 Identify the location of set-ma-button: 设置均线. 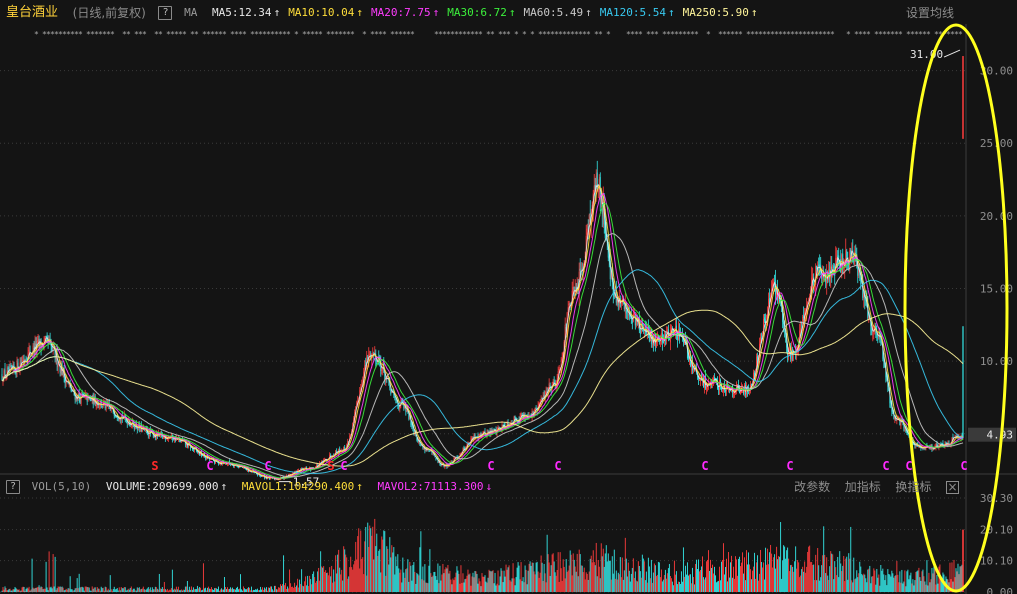
(930, 13).